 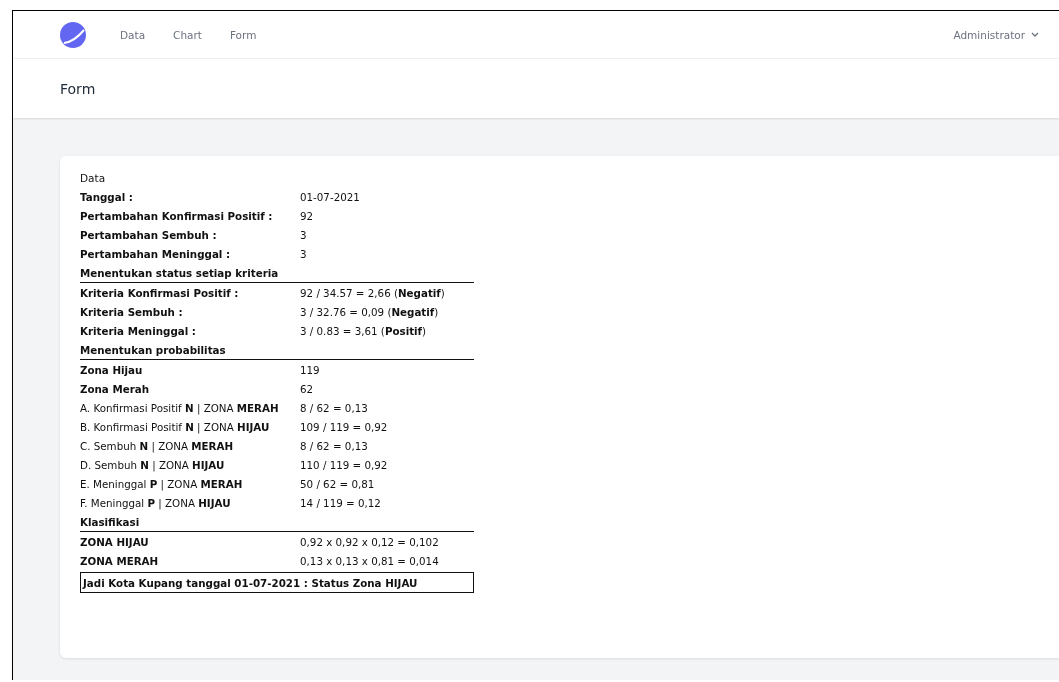 I want to click on row-label: C. Sembuh N | ZONA MERAH, so click(x=157, y=445).